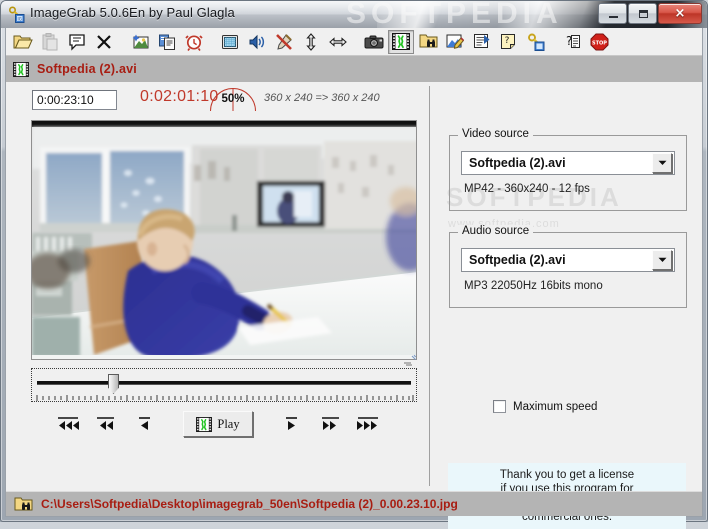 The height and width of the screenshot is (529, 708). I want to click on frame-back-button, so click(144, 424).